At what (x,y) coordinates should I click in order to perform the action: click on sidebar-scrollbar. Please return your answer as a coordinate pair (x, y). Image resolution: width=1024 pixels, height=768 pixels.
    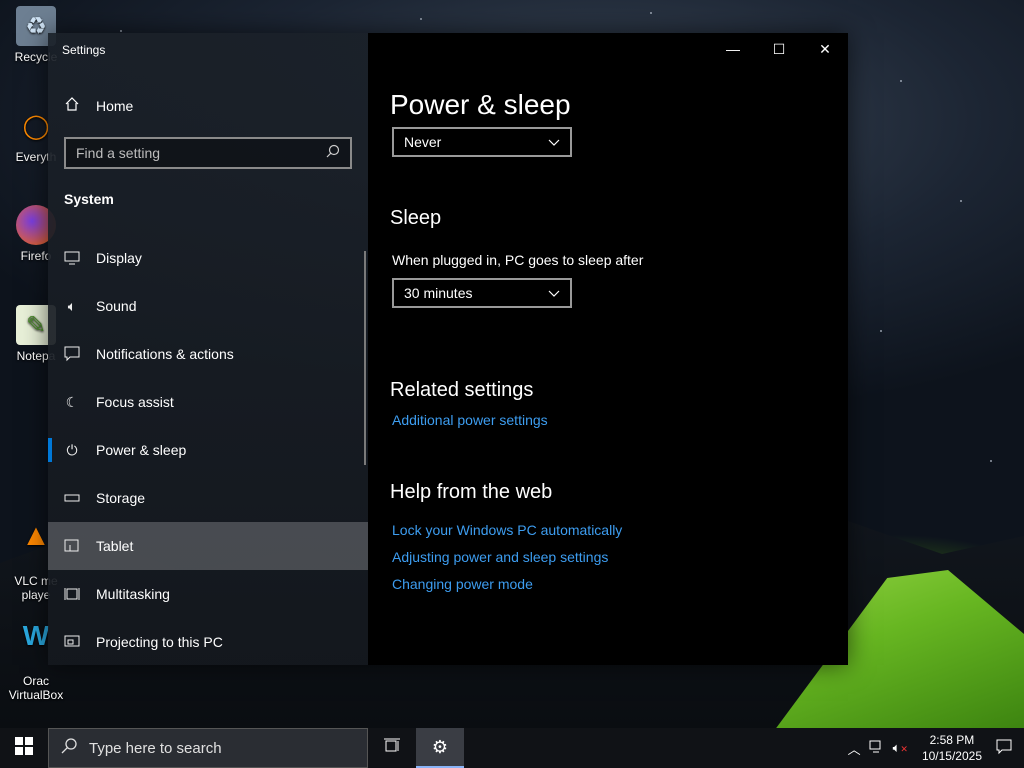
    Looking at the image, I should click on (365, 358).